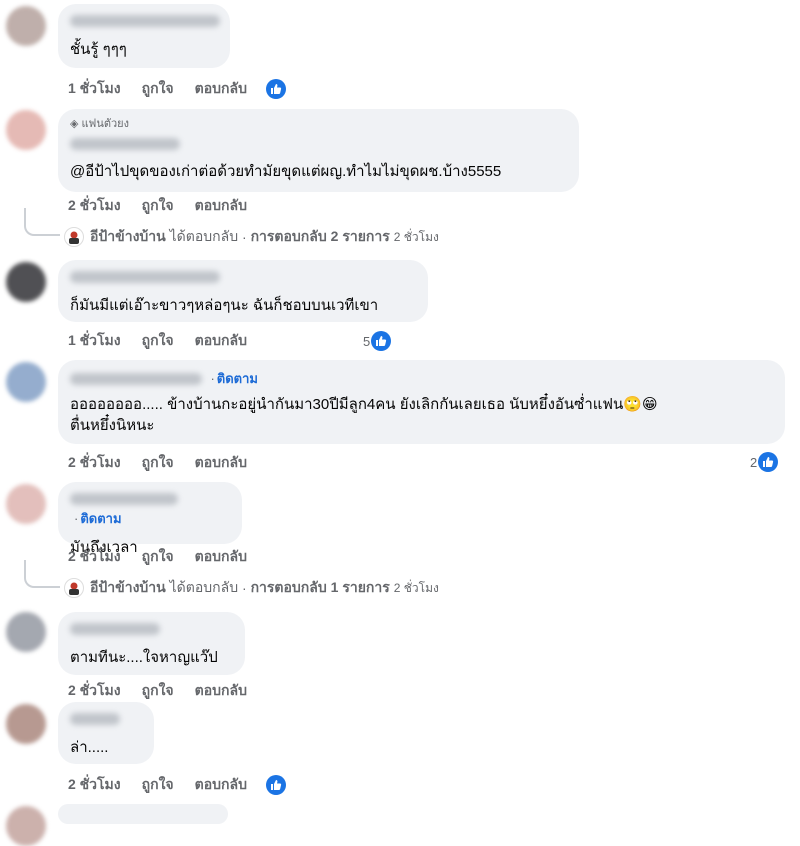 The height and width of the screenshot is (846, 800). I want to click on reaction-count: 5, so click(387, 341).